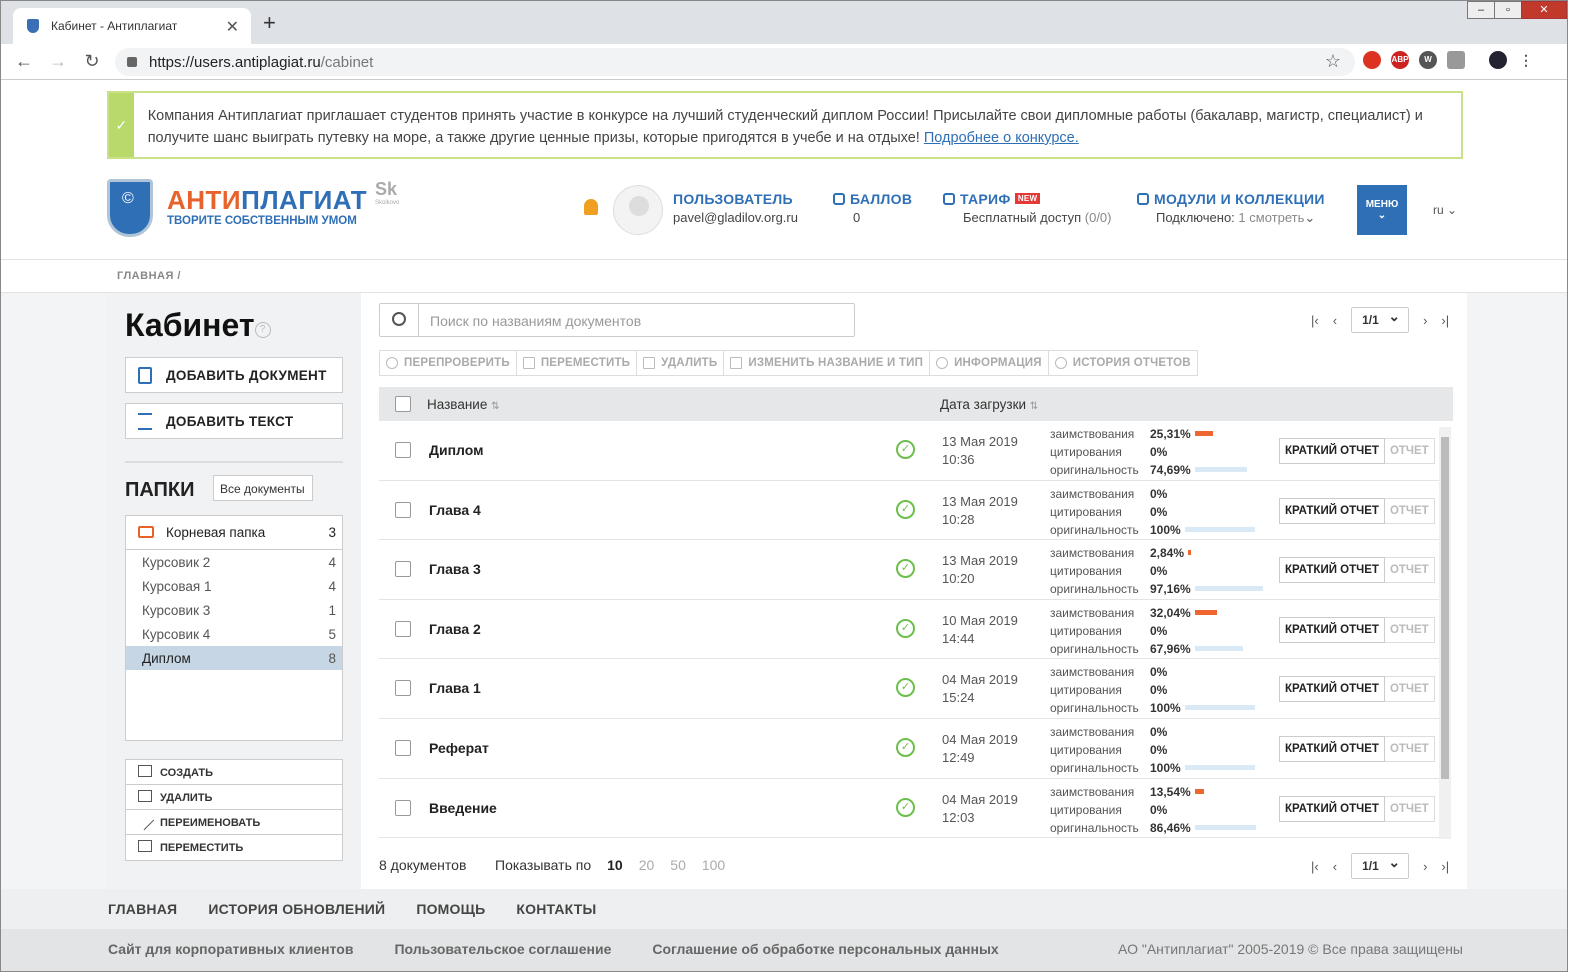 Image resolution: width=1580 pixels, height=978 pixels. I want to click on per-page-option: 10, so click(615, 865).